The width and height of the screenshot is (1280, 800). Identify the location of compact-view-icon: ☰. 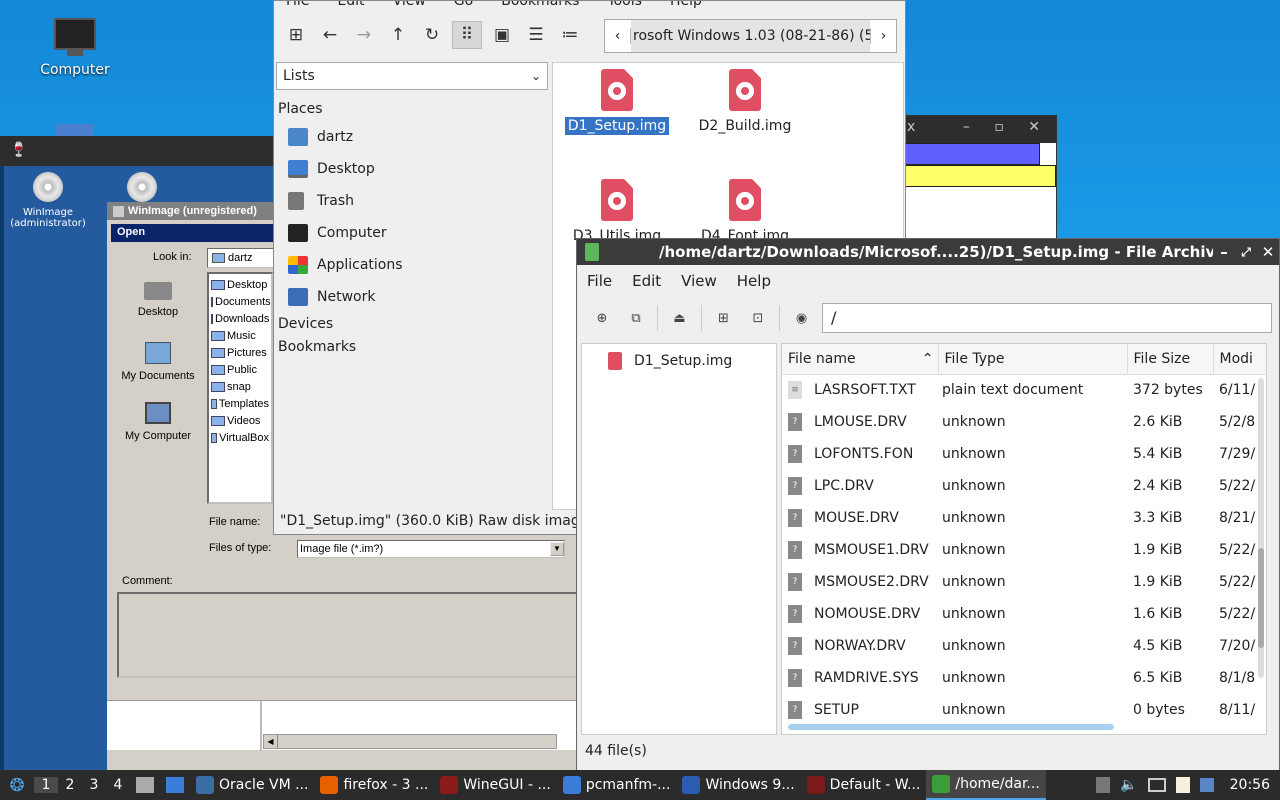
(536, 35).